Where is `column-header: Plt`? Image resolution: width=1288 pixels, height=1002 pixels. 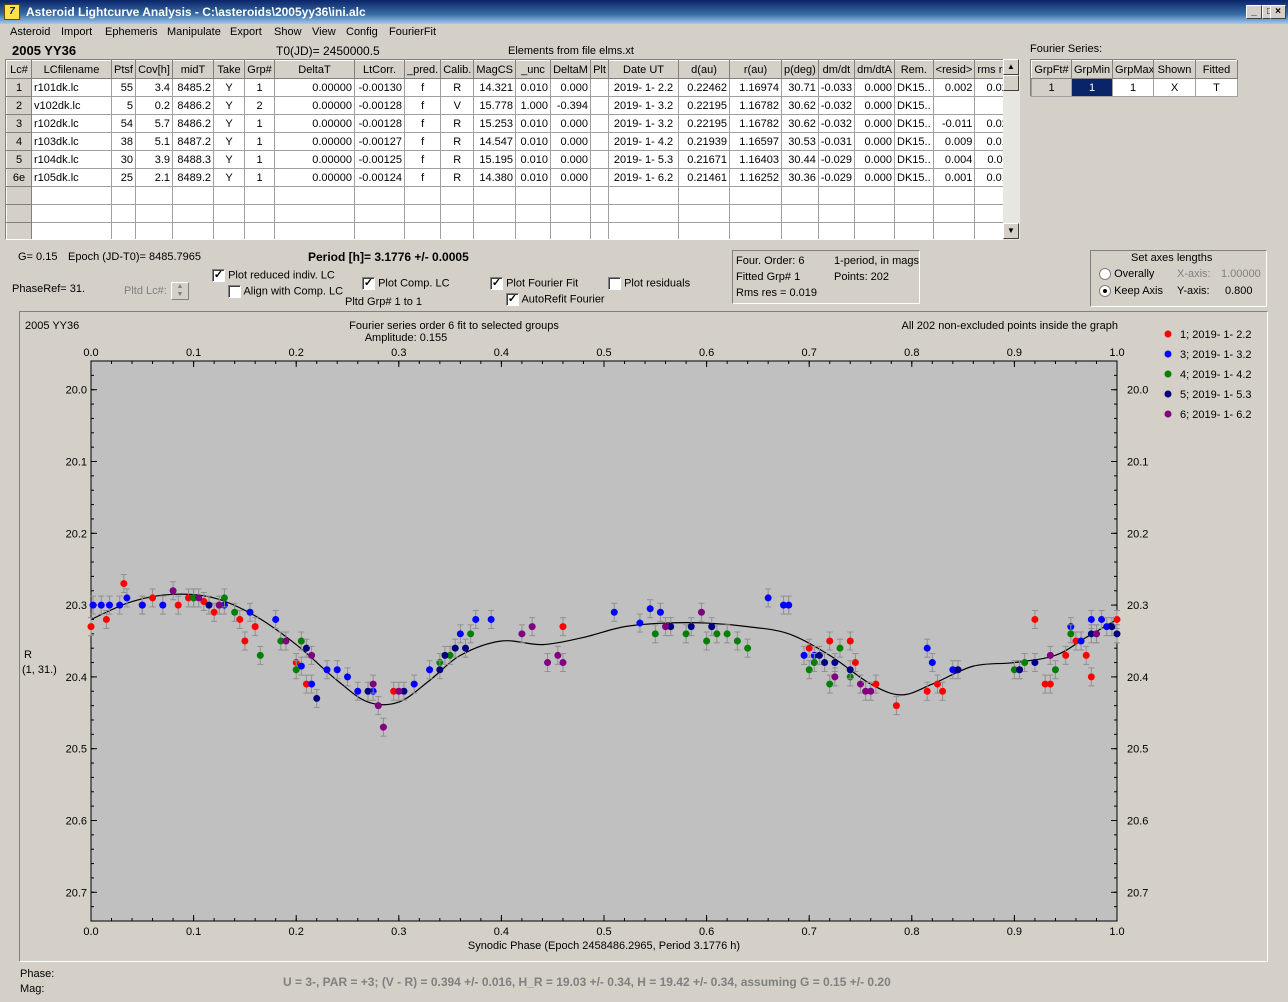
column-header: Plt is located at coordinates (600, 69).